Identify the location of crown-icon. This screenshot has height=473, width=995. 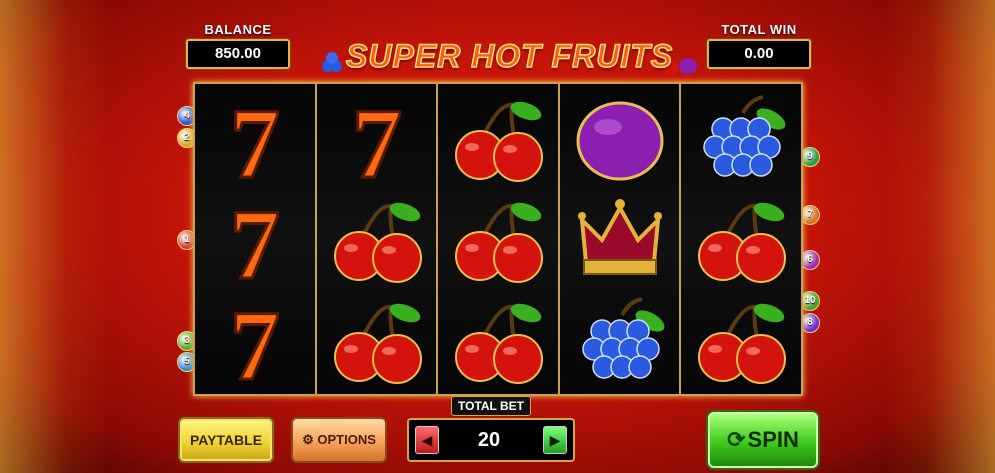
(619, 237).